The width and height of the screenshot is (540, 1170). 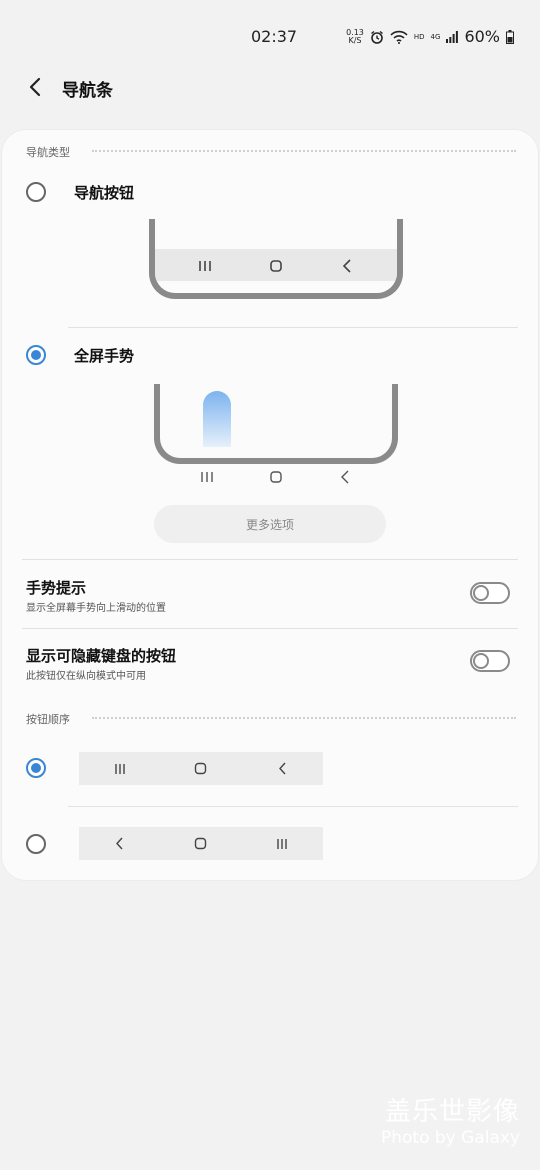 What do you see at coordinates (36, 192) in the screenshot?
I see `radio-nav-buttons` at bounding box center [36, 192].